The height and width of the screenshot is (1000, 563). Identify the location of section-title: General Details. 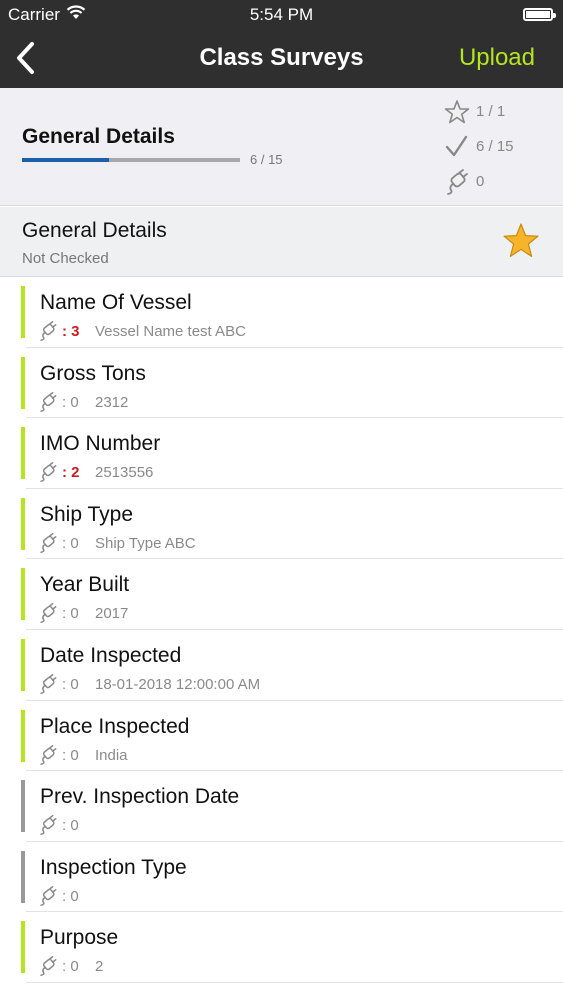
(94, 230).